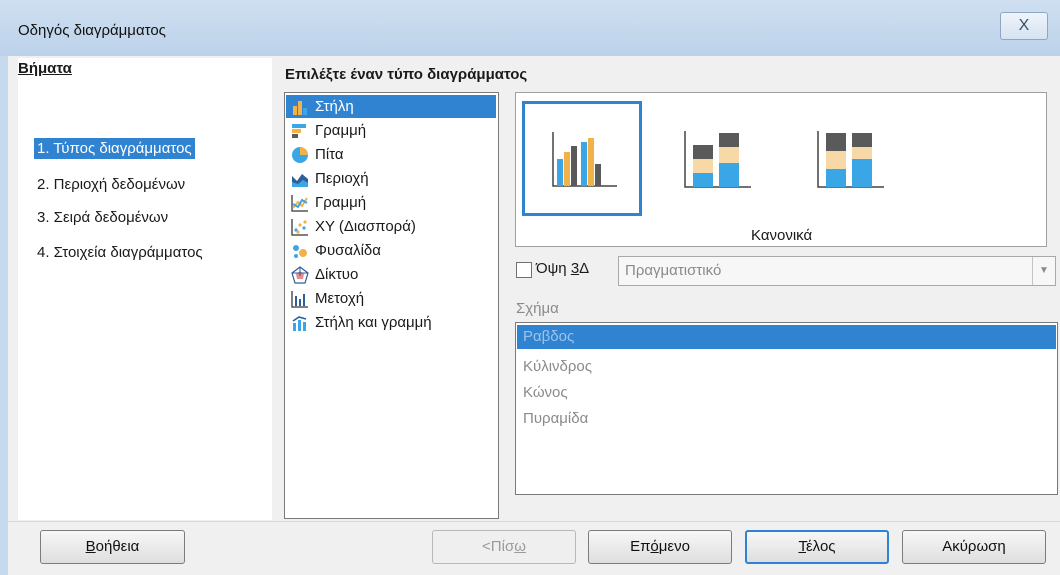  What do you see at coordinates (391, 106) in the screenshot?
I see `chart-type-column: Στήλη` at bounding box center [391, 106].